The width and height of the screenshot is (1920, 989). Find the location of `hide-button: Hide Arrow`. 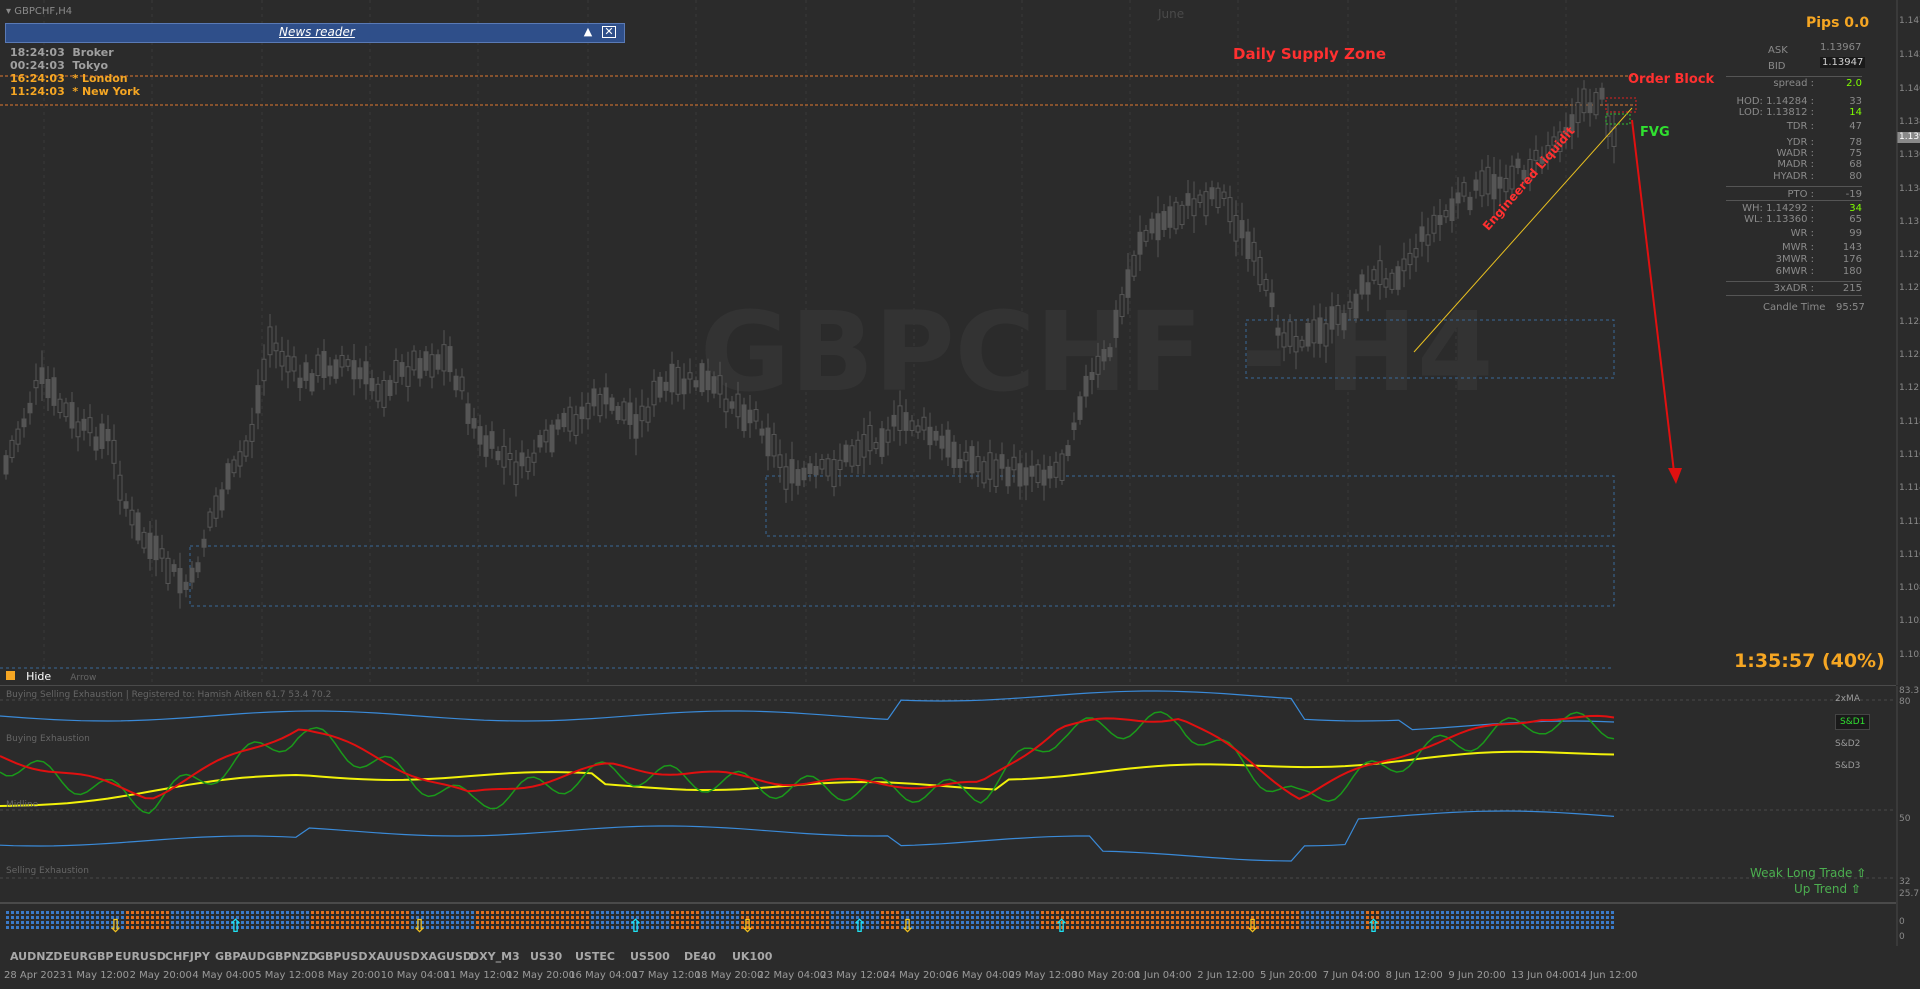

hide-button: Hide Arrow is located at coordinates (51, 674).